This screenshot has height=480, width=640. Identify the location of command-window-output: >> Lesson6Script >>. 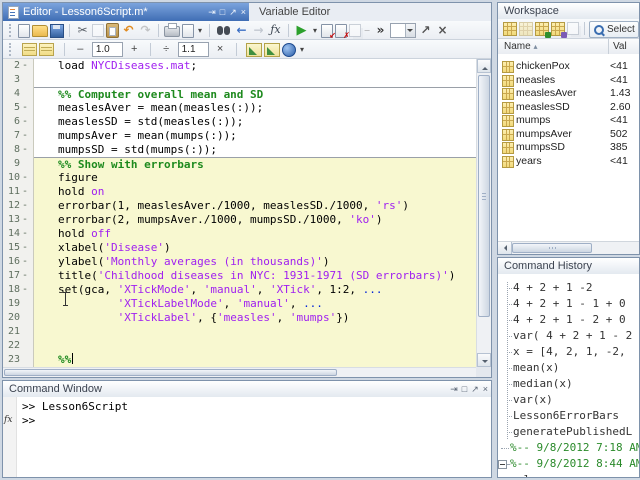
(255, 414).